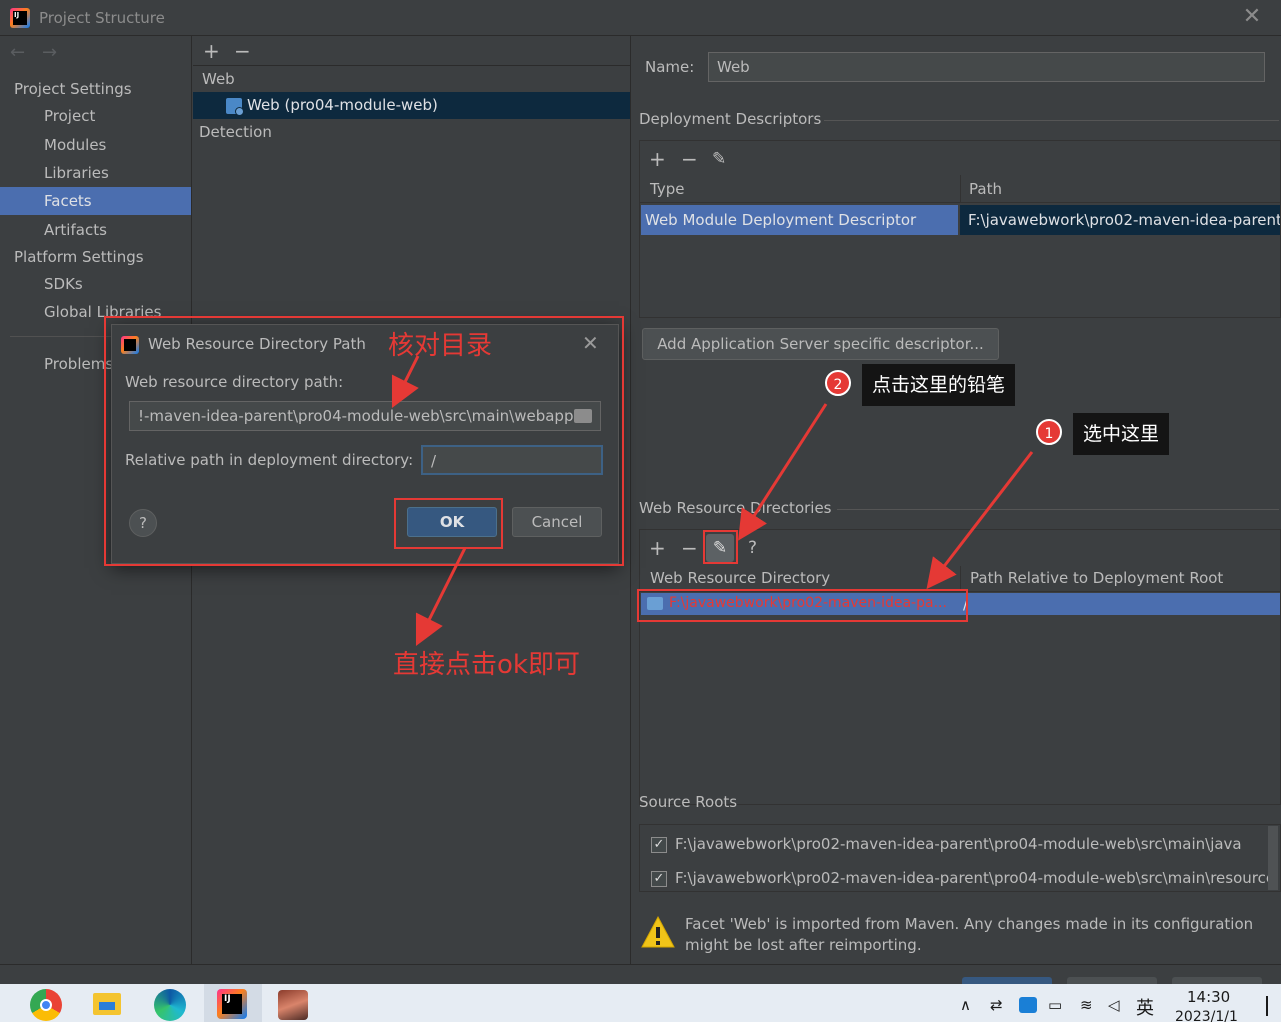  Describe the element at coordinates (1206, 1015) in the screenshot. I see `clock-date: 2023/1/1` at that location.